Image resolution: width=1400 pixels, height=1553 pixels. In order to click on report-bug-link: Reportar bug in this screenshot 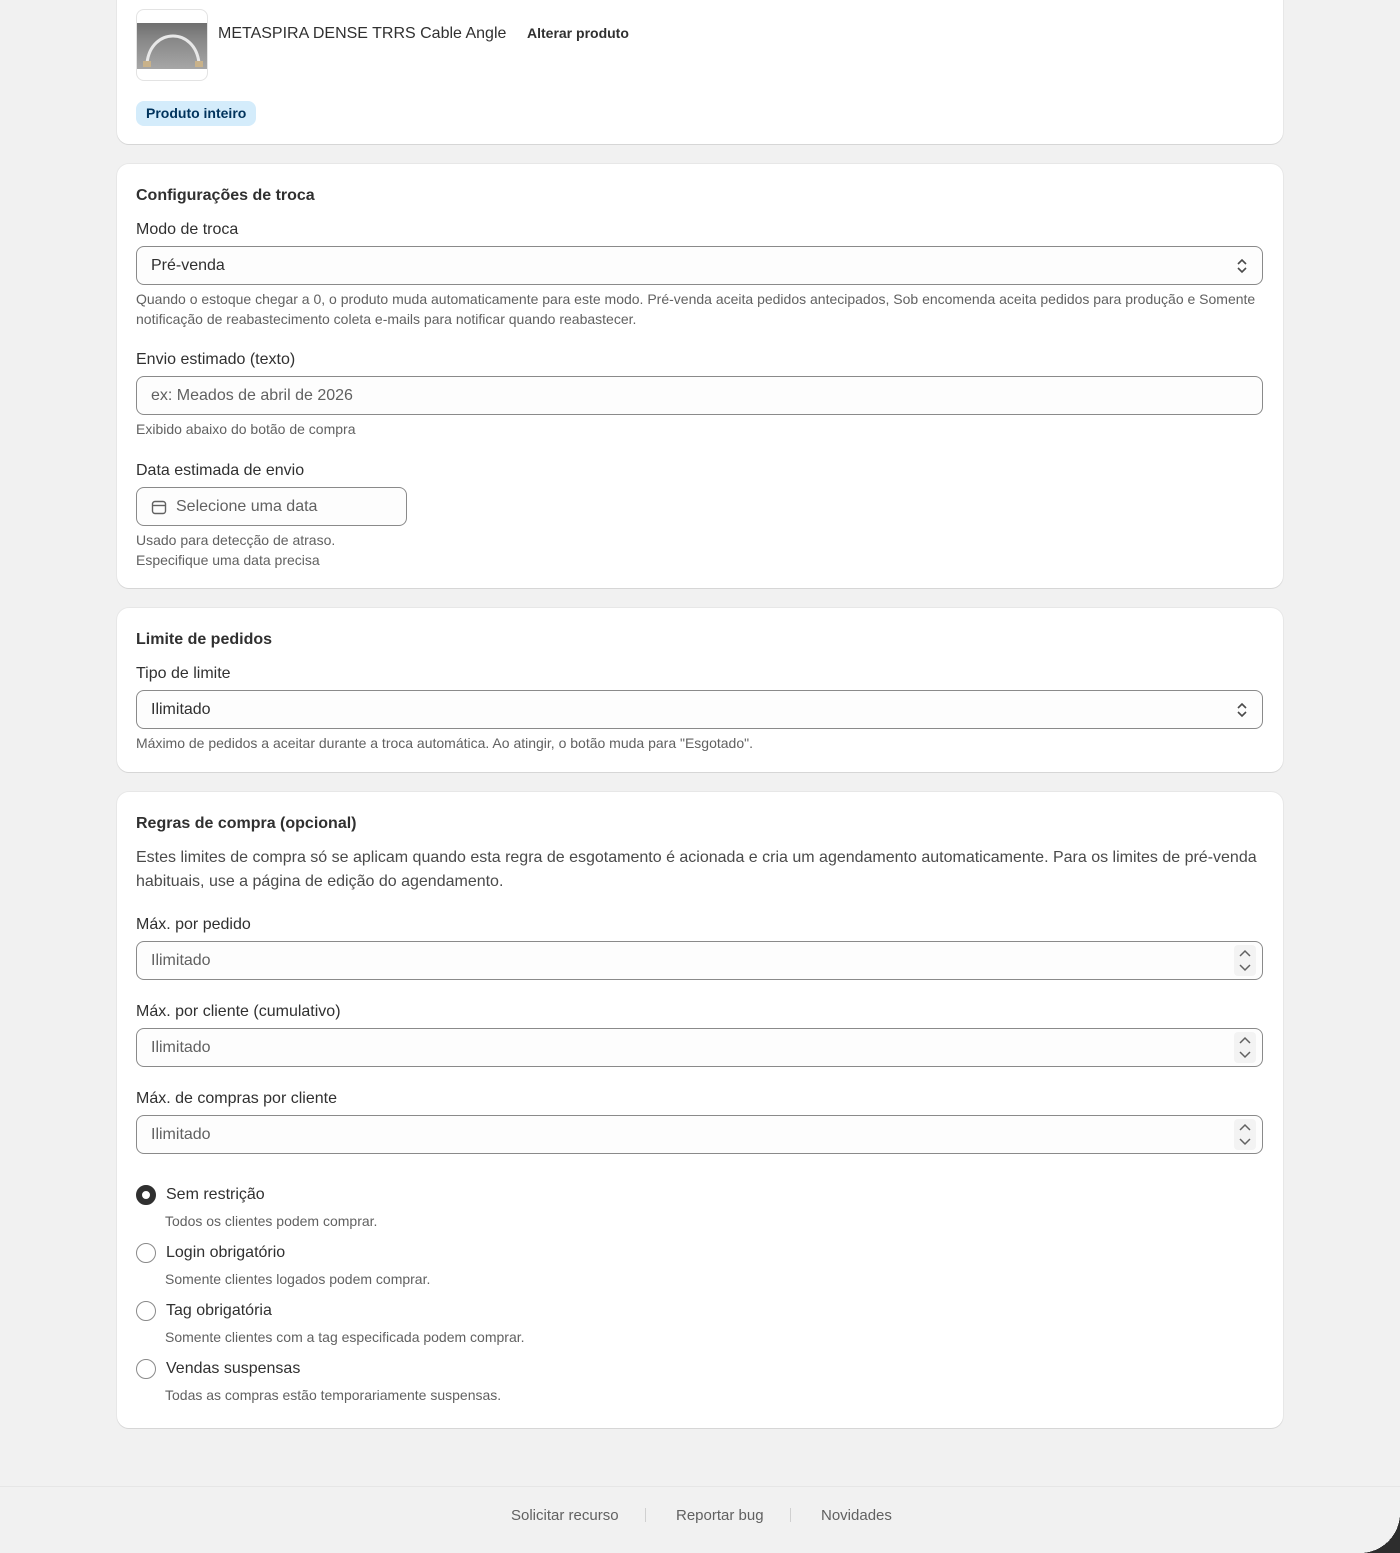, I will do `click(720, 1515)`.